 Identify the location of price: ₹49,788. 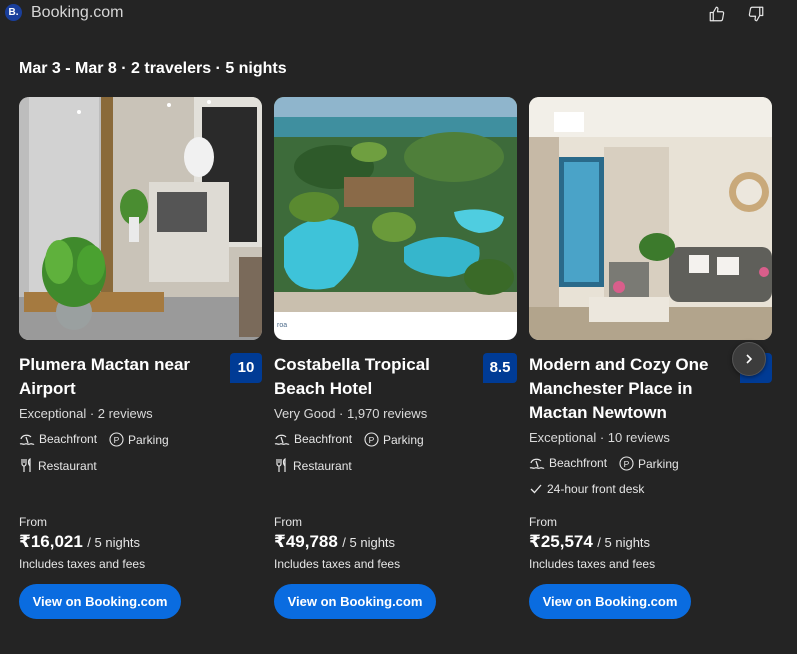
(306, 541).